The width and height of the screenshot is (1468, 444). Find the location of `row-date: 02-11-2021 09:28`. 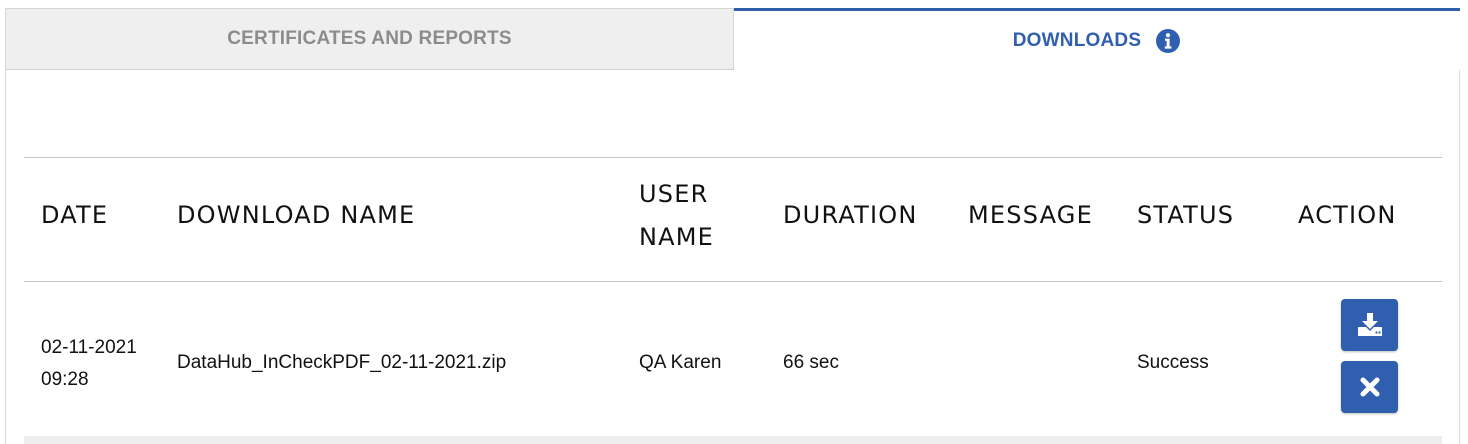

row-date: 02-11-2021 09:28 is located at coordinates (89, 364).